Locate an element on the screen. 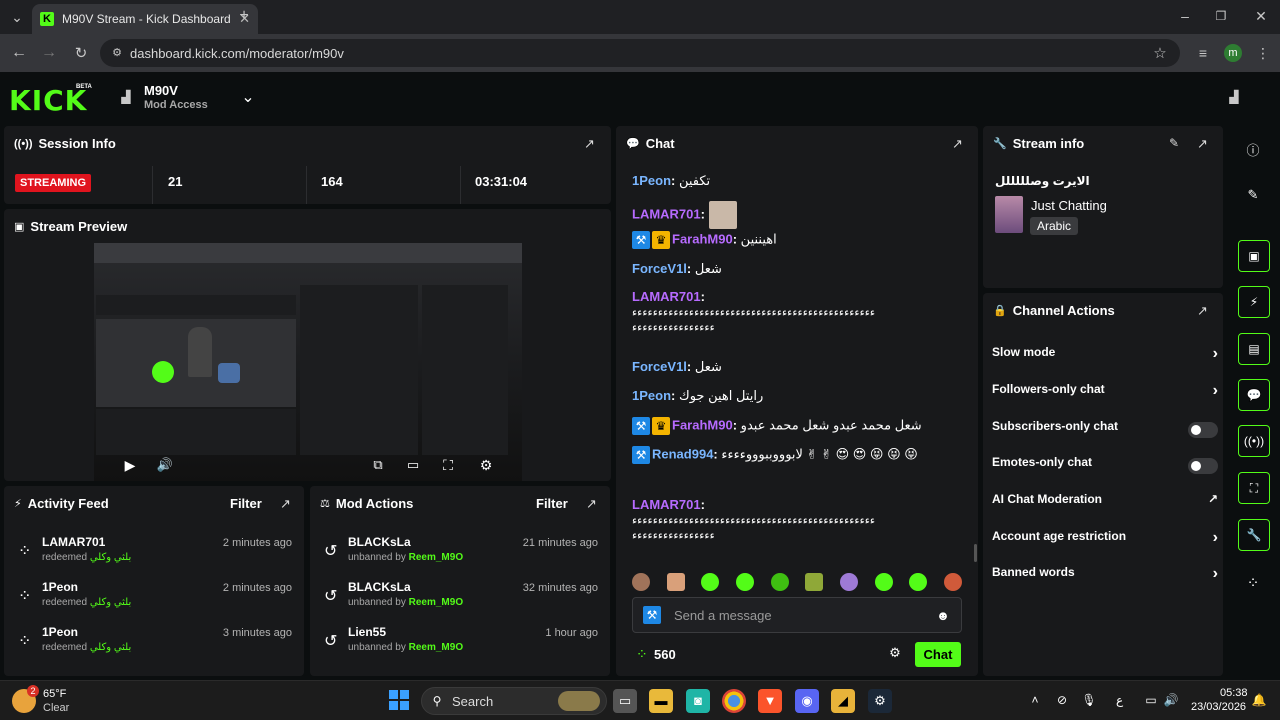 The height and width of the screenshot is (720, 1280). sidebar-mod-button: ⛶ is located at coordinates (1254, 488).